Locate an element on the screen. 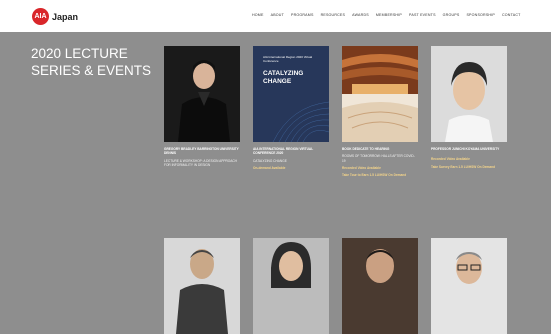 The width and height of the screenshot is (551, 334). event-title: PROFESSOR JUNICHI KOYAMA UNIVERSITY is located at coordinates (465, 149).